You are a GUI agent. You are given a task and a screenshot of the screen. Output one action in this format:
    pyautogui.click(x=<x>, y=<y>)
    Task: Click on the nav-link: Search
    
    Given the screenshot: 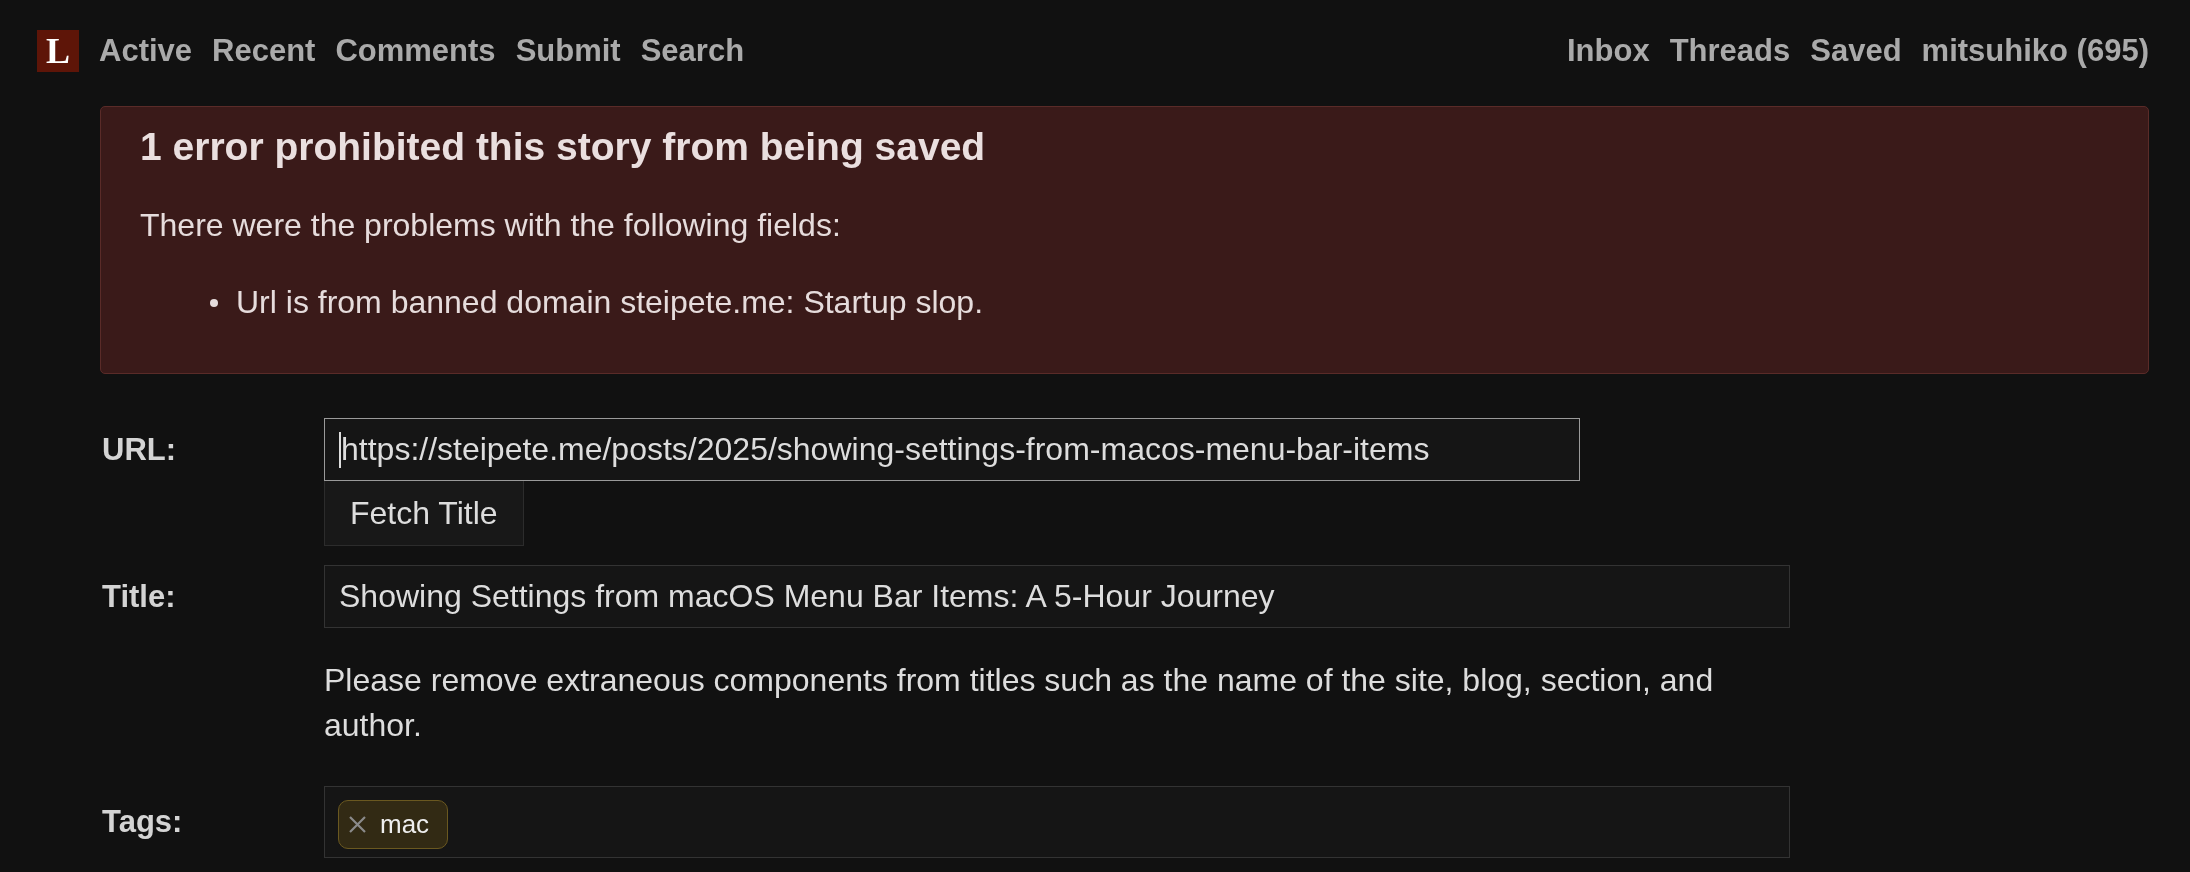 What is the action you would take?
    pyautogui.click(x=692, y=51)
    